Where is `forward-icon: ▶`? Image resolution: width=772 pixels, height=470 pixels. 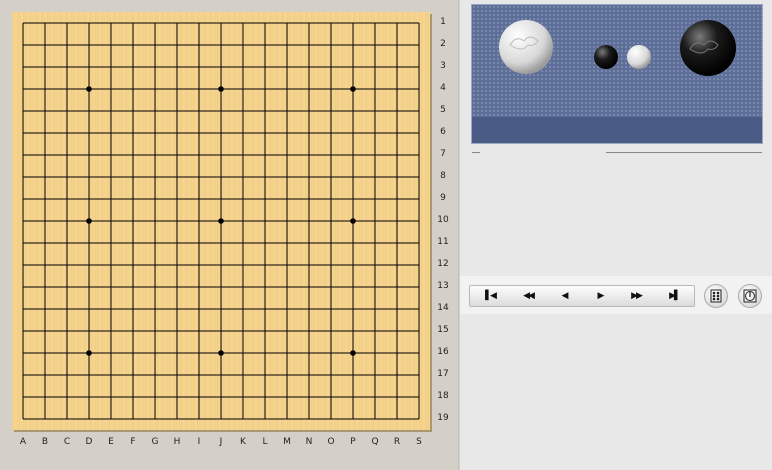
forward-icon: ▶ is located at coordinates (601, 296).